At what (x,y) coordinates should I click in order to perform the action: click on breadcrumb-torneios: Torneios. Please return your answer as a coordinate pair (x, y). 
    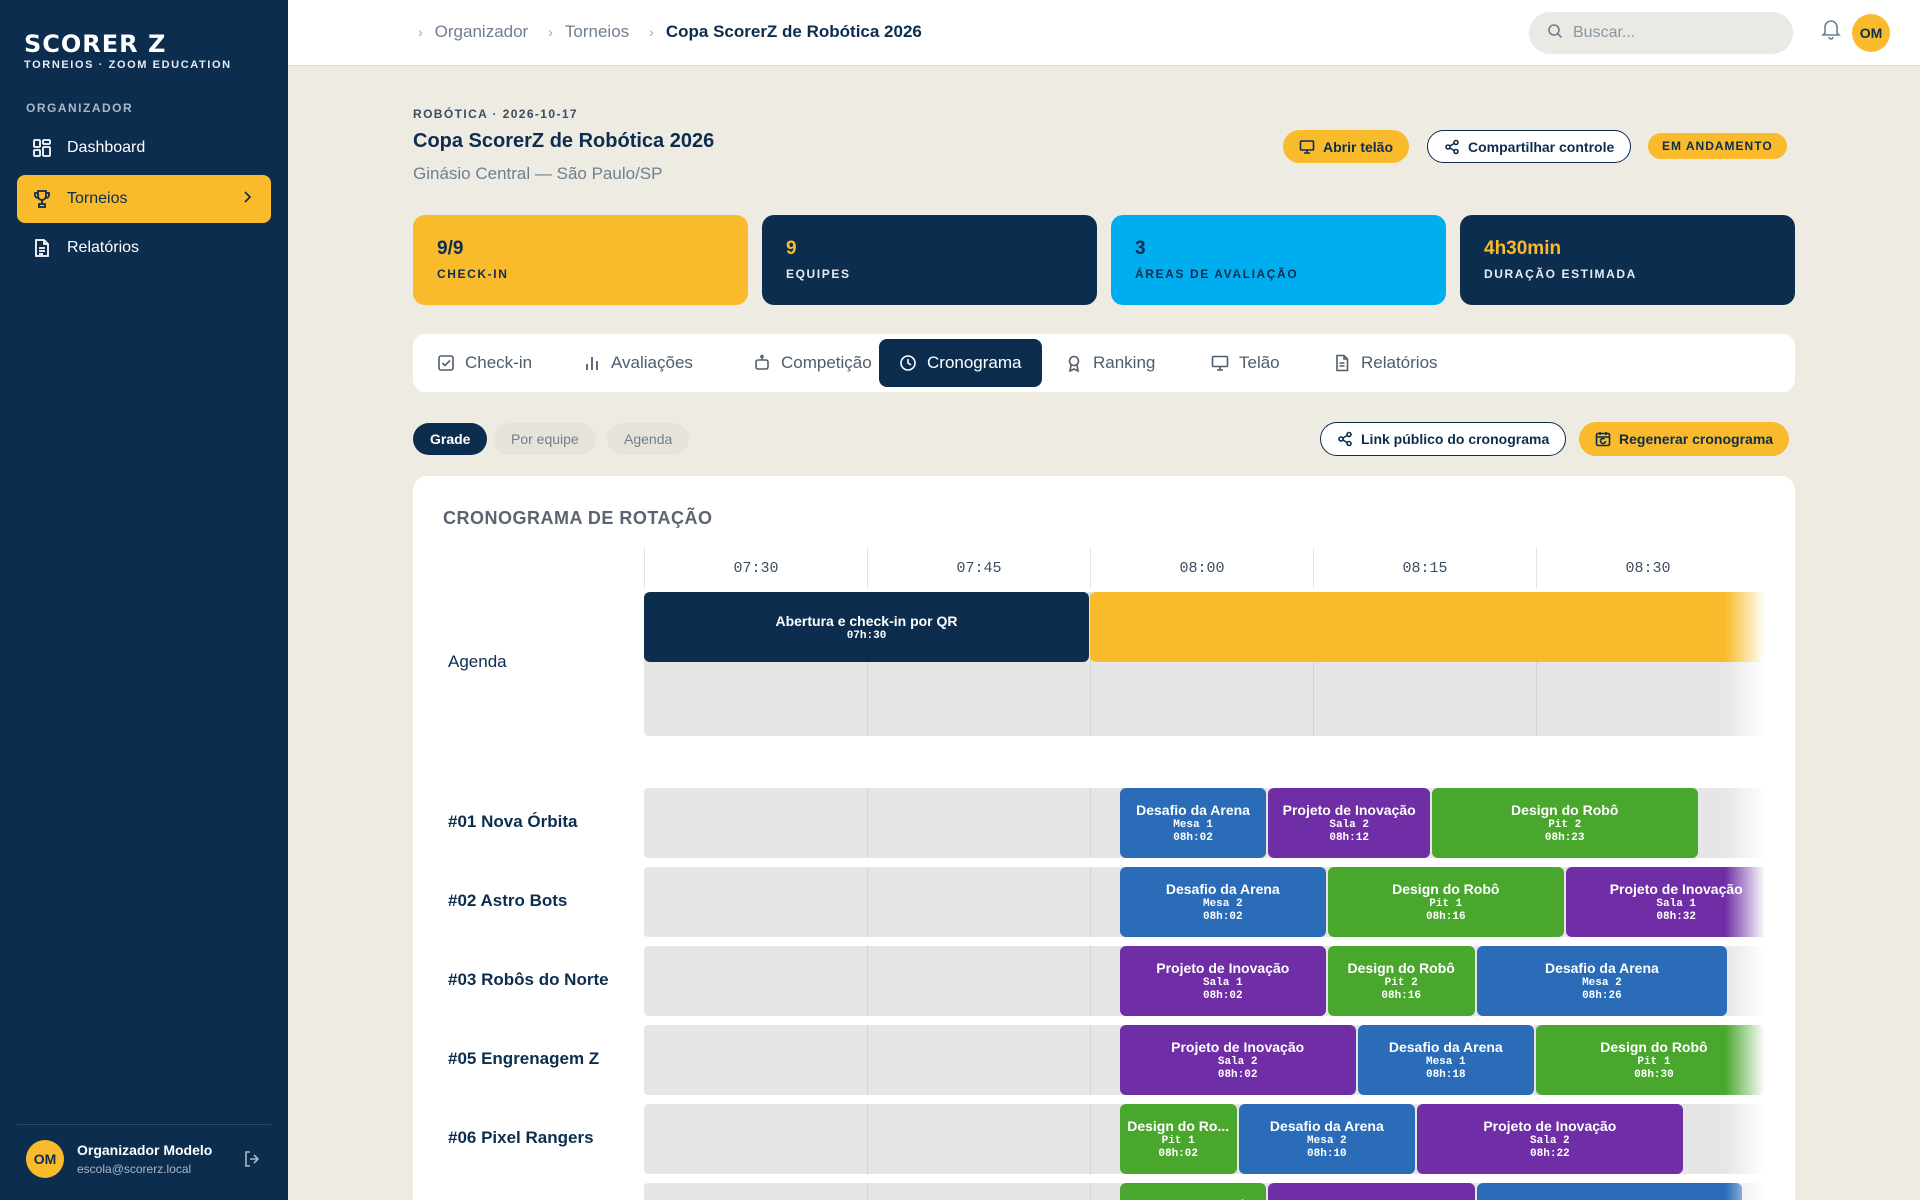
    Looking at the image, I should click on (597, 32).